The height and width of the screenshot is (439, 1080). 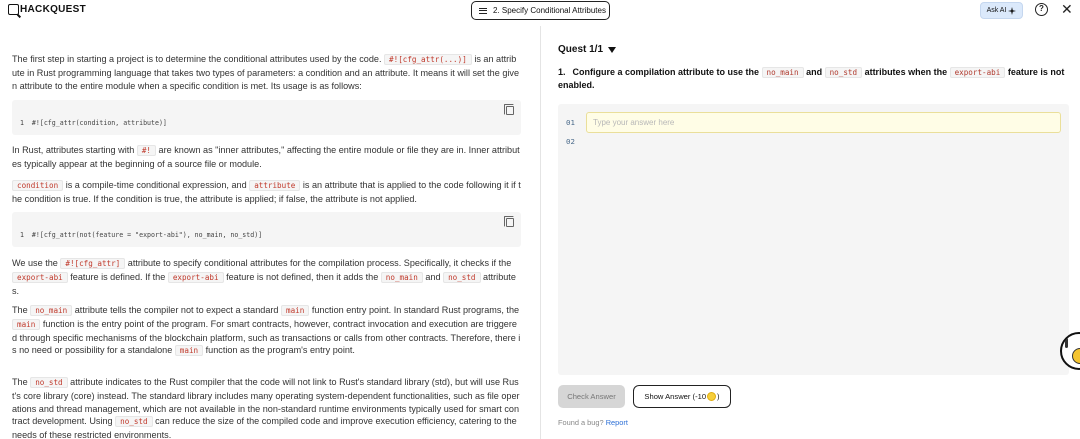 What do you see at coordinates (581, 49) in the screenshot?
I see `quest-title: Quest 1/1` at bounding box center [581, 49].